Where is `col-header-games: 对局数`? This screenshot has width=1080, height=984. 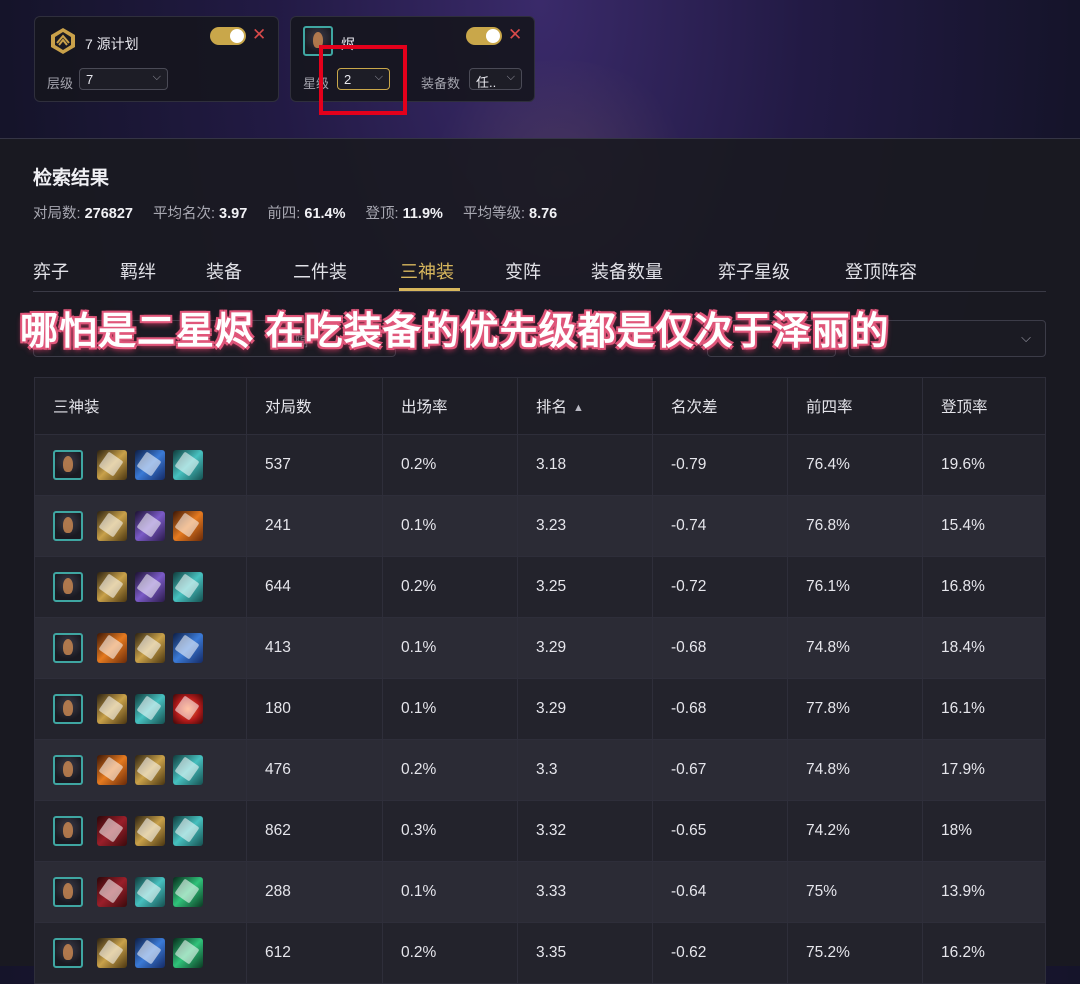
col-header-games: 对局数 is located at coordinates (314, 406).